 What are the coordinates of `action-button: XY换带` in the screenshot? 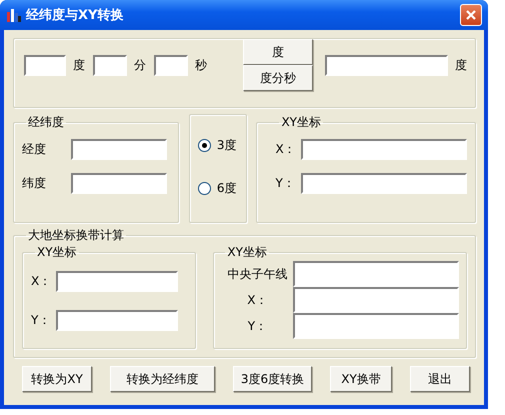 It's located at (361, 379).